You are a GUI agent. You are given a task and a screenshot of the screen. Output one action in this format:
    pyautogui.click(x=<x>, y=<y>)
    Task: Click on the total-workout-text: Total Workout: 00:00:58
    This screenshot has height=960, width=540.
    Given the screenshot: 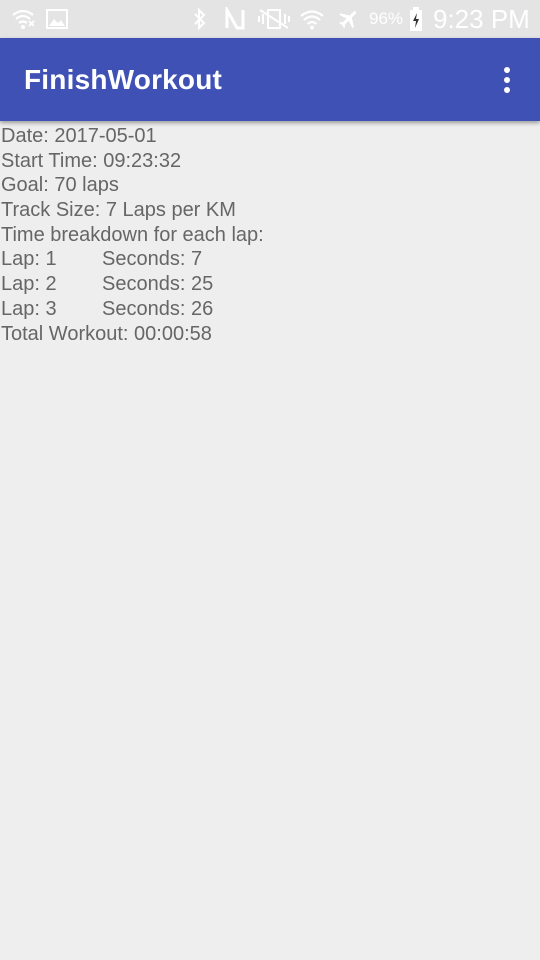 What is the action you would take?
    pyautogui.click(x=106, y=333)
    